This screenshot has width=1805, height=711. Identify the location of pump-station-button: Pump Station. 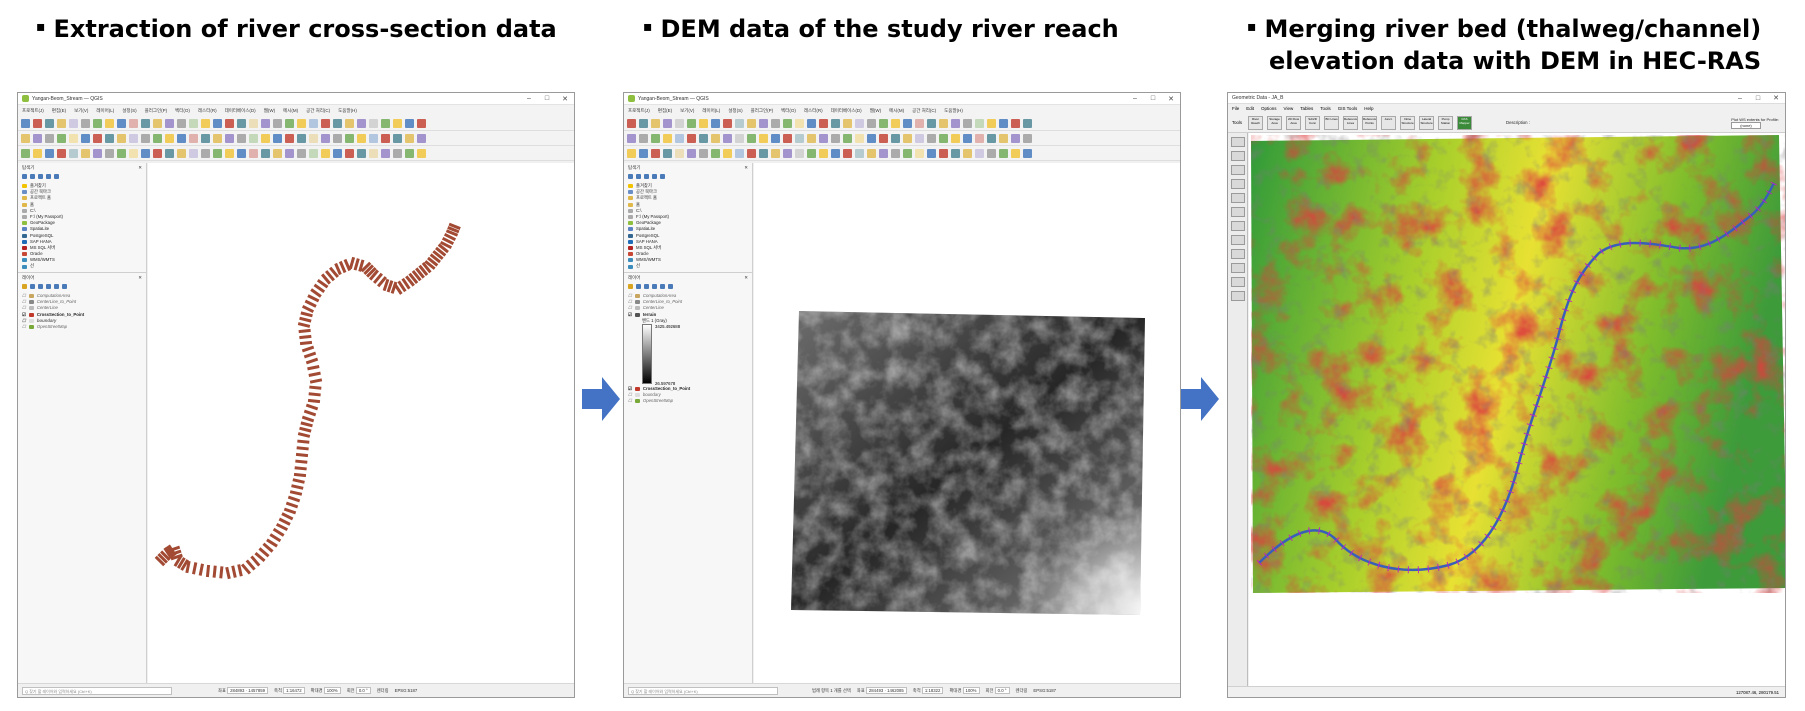
(1446, 122).